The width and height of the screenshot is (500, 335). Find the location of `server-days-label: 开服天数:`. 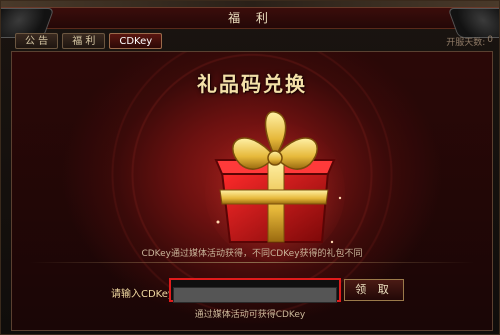

server-days-label: 开服天数: is located at coordinates (466, 43).